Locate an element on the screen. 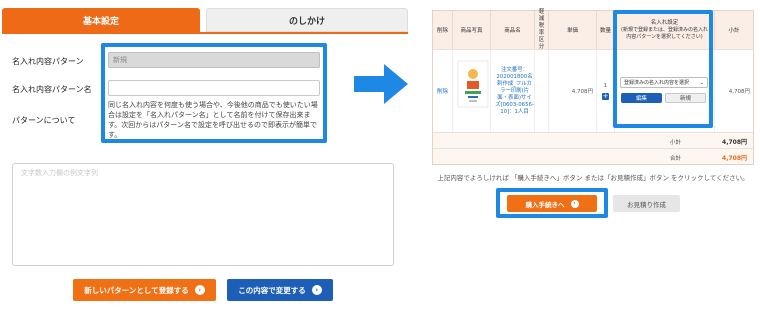  tab-bar: 基本設定 のしかけ is located at coordinates (205, 20).